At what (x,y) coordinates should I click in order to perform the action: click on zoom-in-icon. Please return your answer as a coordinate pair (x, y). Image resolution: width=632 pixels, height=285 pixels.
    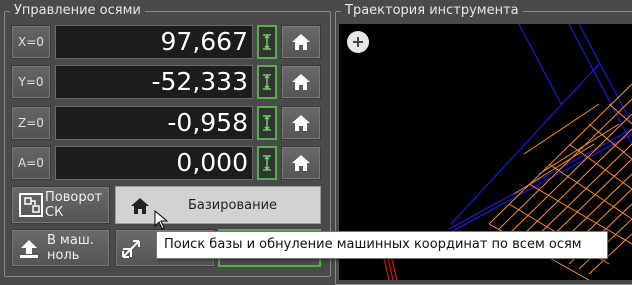
    Looking at the image, I should click on (358, 42).